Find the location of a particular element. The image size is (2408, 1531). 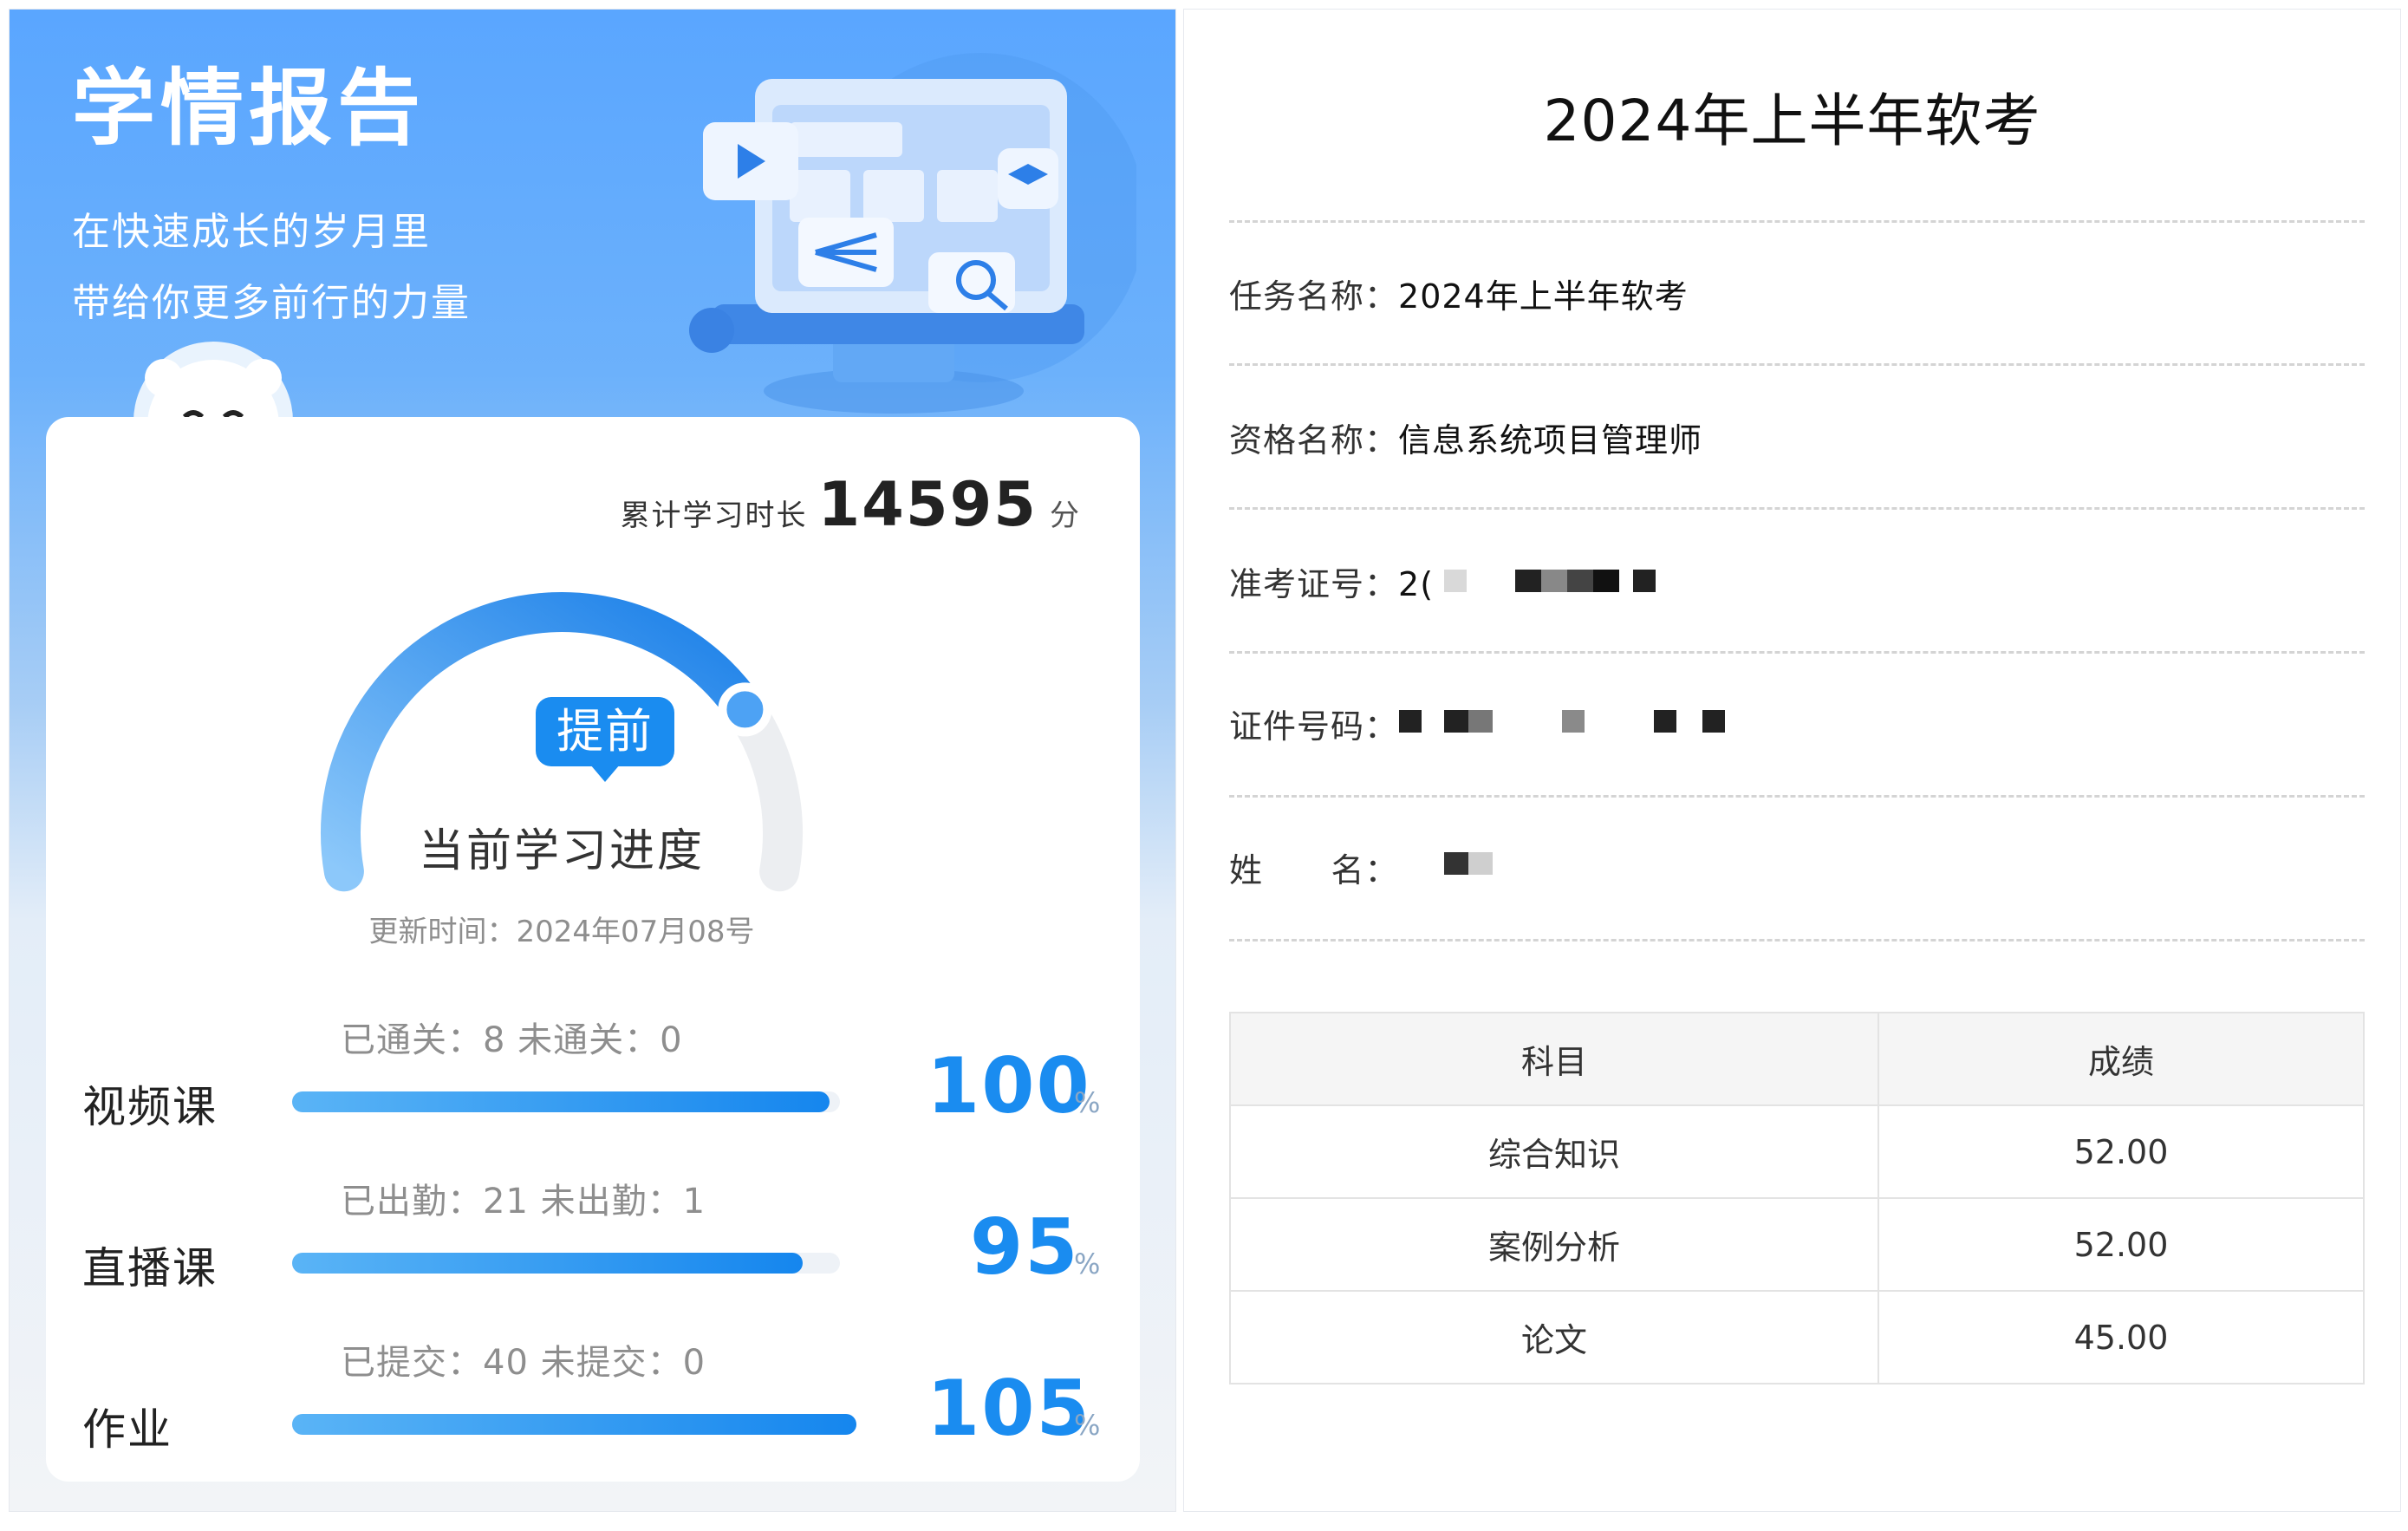

slogan-line-1: 在快速成长的岁月里 is located at coordinates (251, 232).